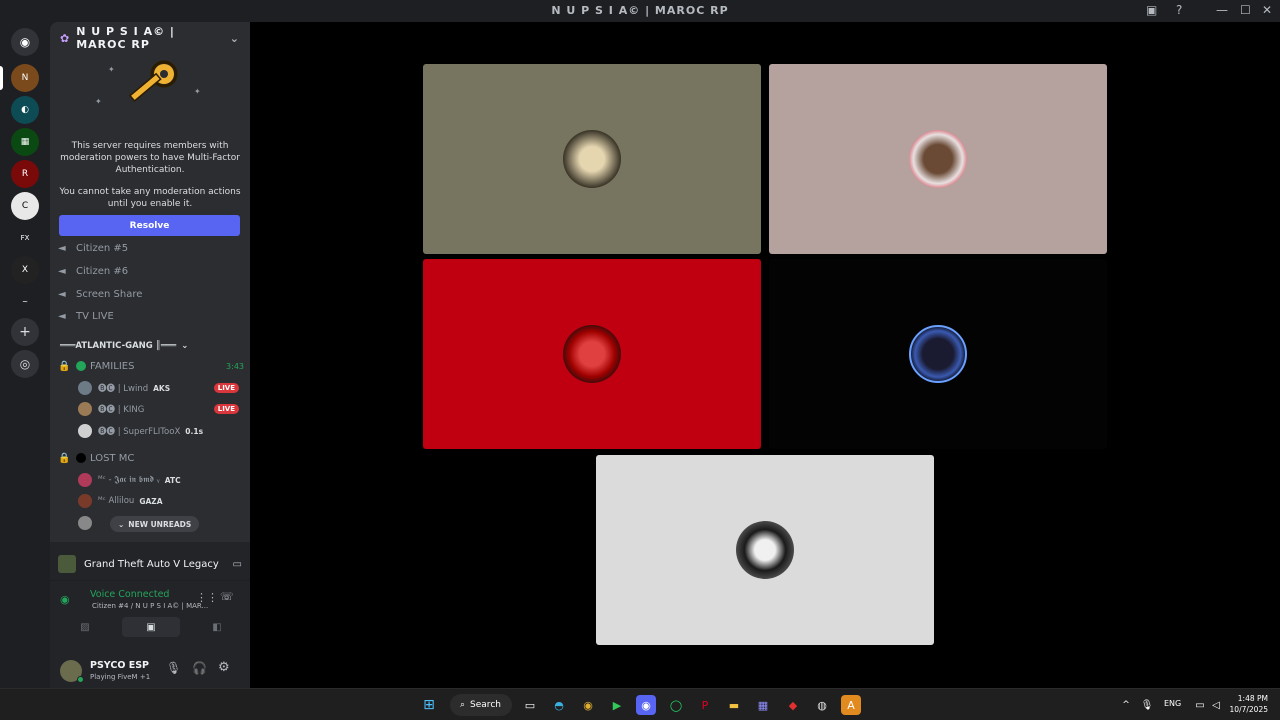 The width and height of the screenshot is (1280, 720). Describe the element at coordinates (25, 42) in the screenshot. I see `discord-home-icon: ◉` at that location.